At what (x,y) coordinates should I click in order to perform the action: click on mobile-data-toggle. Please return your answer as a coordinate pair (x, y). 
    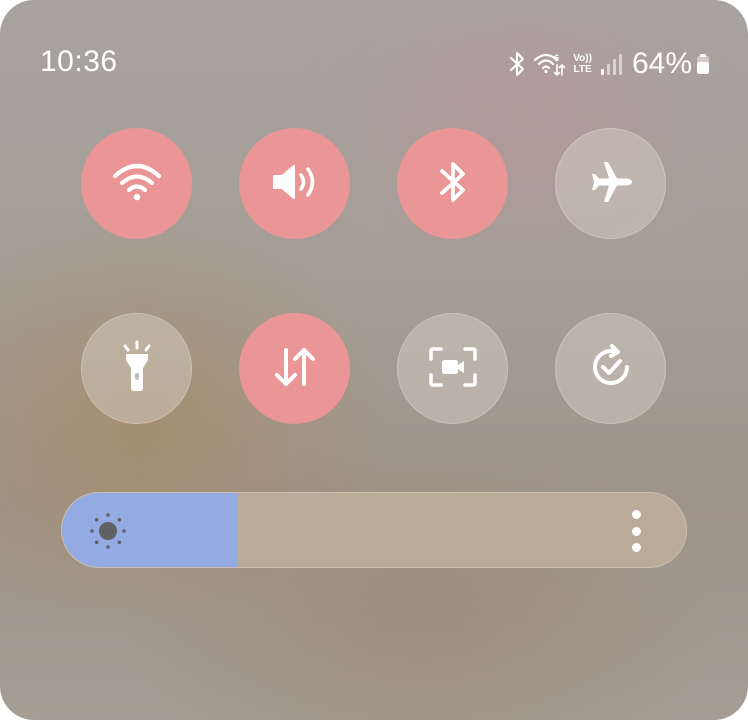
    Looking at the image, I should click on (294, 368).